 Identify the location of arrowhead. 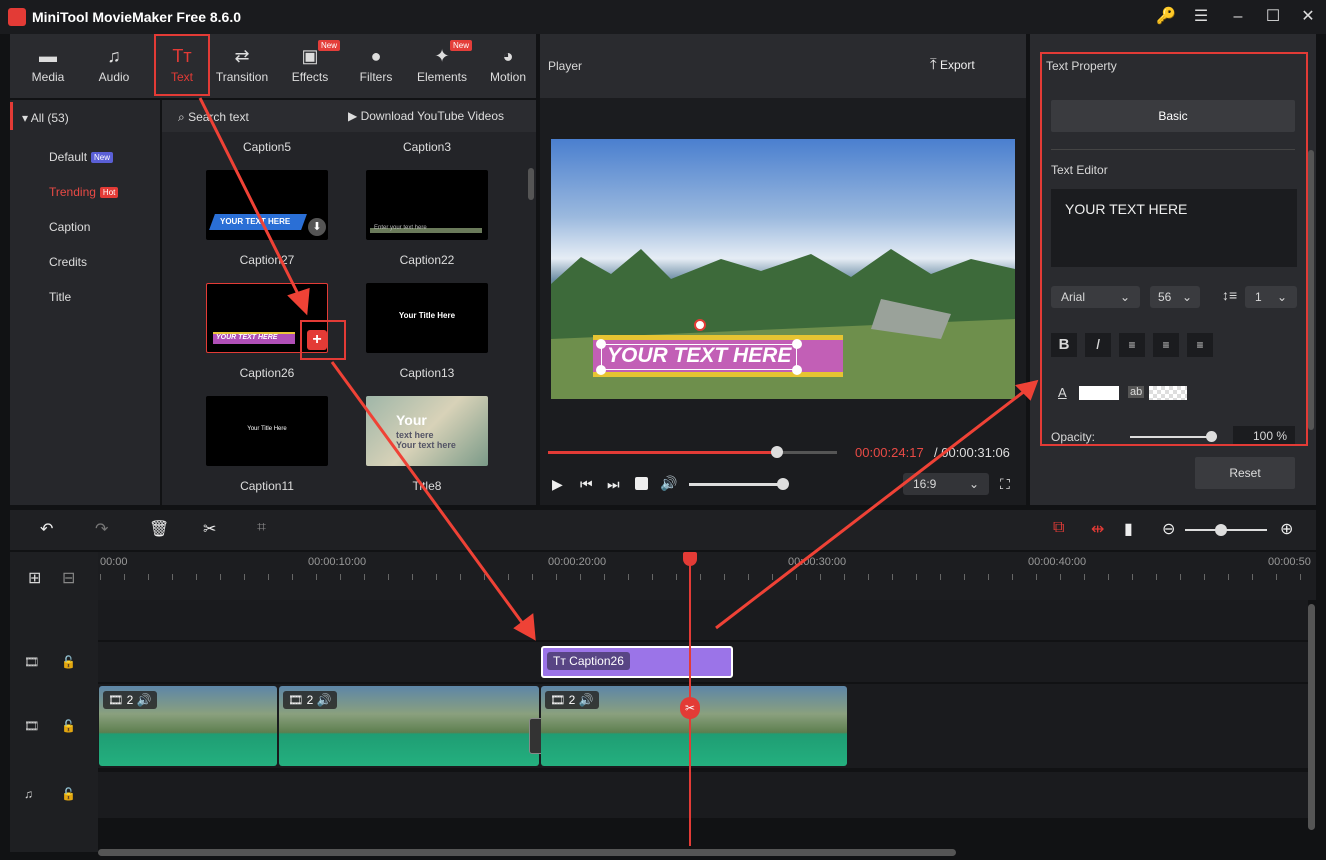
(298, 301).